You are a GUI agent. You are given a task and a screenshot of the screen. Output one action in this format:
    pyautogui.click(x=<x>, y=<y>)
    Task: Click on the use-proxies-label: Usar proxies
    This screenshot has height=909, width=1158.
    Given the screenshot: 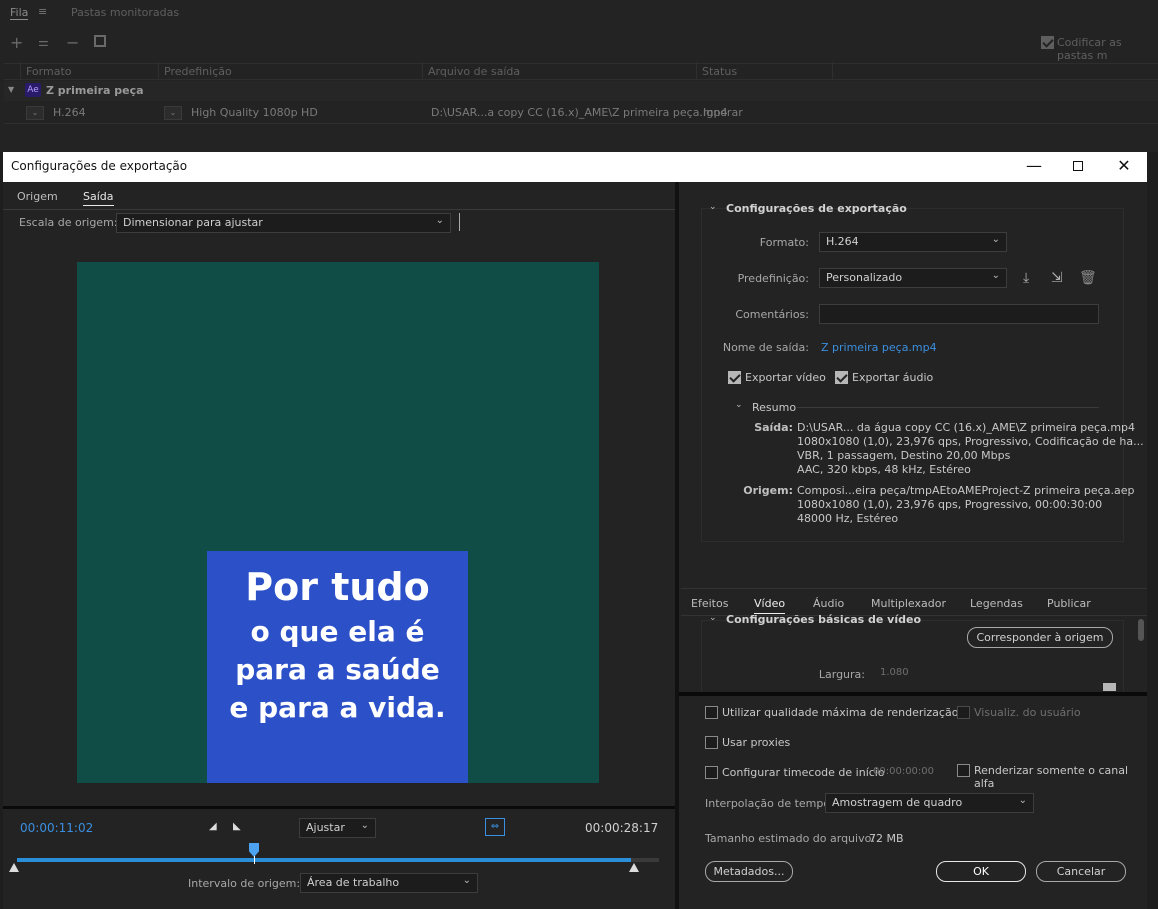 What is the action you would take?
    pyautogui.click(x=756, y=742)
    